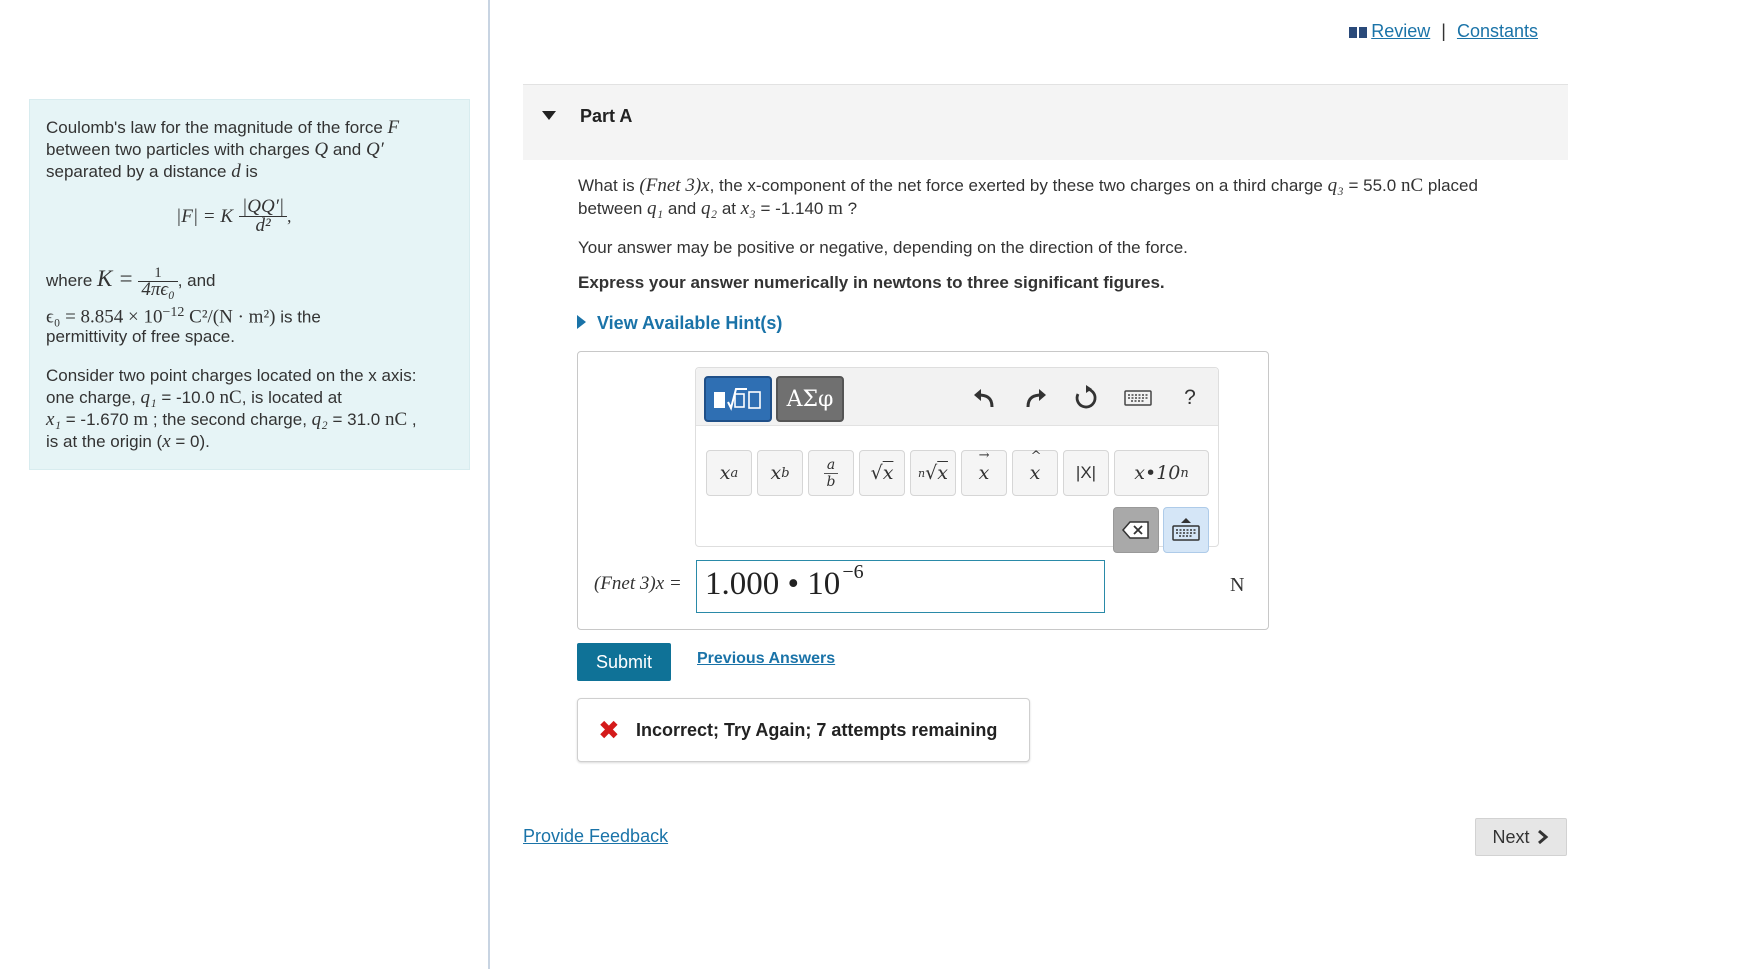  Describe the element at coordinates (1161, 473) in the screenshot. I see `scientific-notation-button: x • 10 n` at that location.